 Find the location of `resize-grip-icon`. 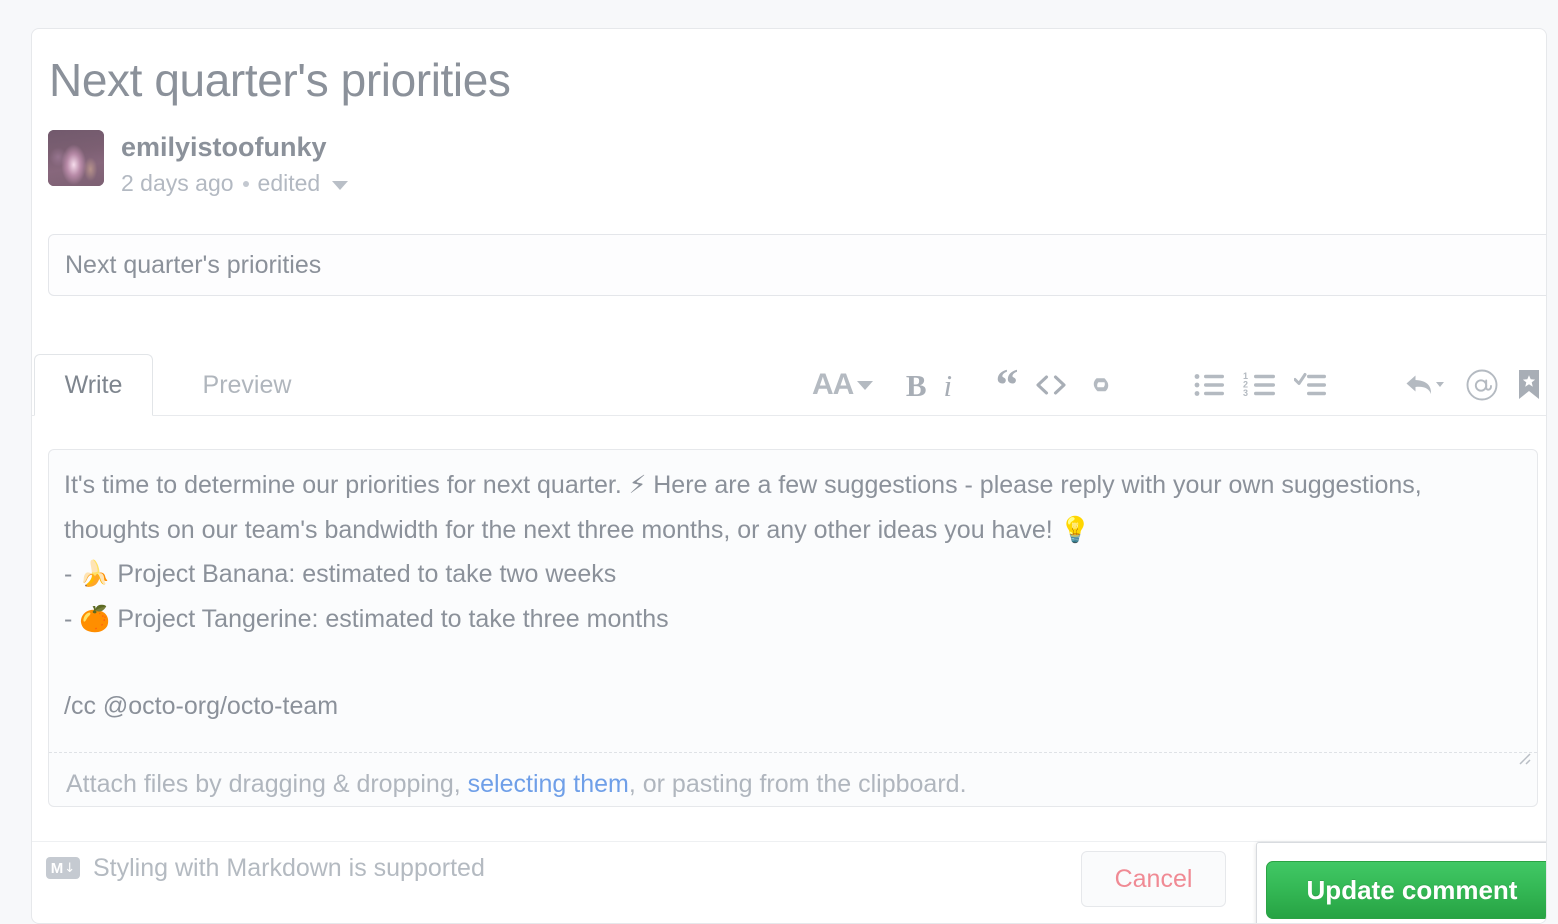

resize-grip-icon is located at coordinates (1525, 759).